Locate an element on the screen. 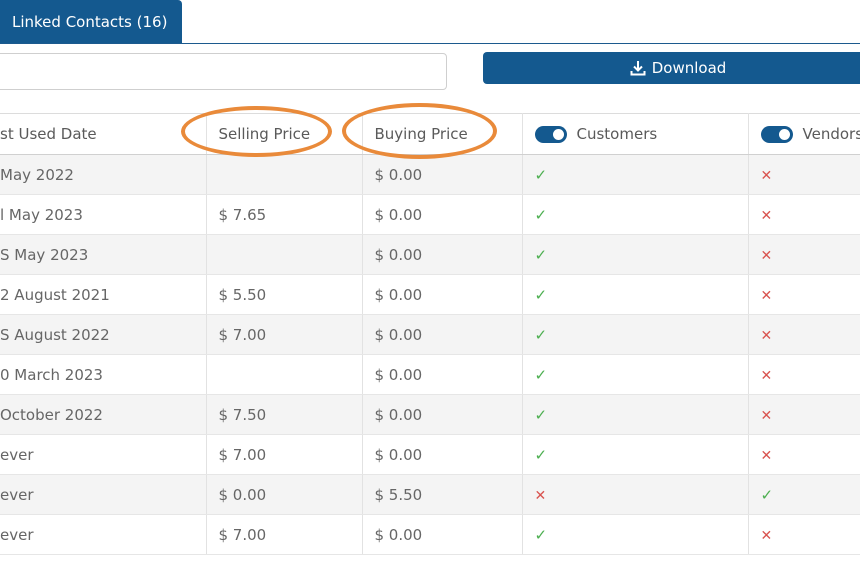 The height and width of the screenshot is (563, 860). download-icon is located at coordinates (638, 68).